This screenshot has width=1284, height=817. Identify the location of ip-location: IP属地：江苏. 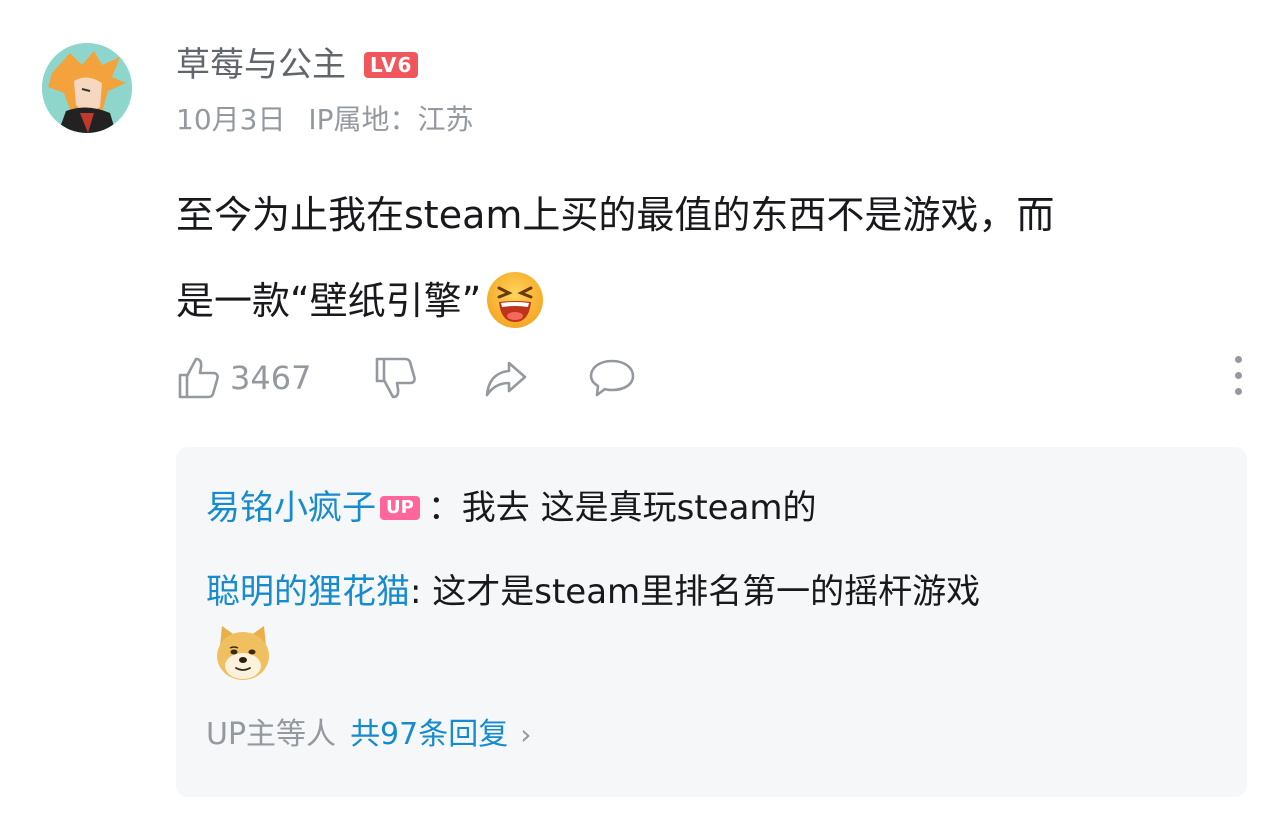
(391, 119).